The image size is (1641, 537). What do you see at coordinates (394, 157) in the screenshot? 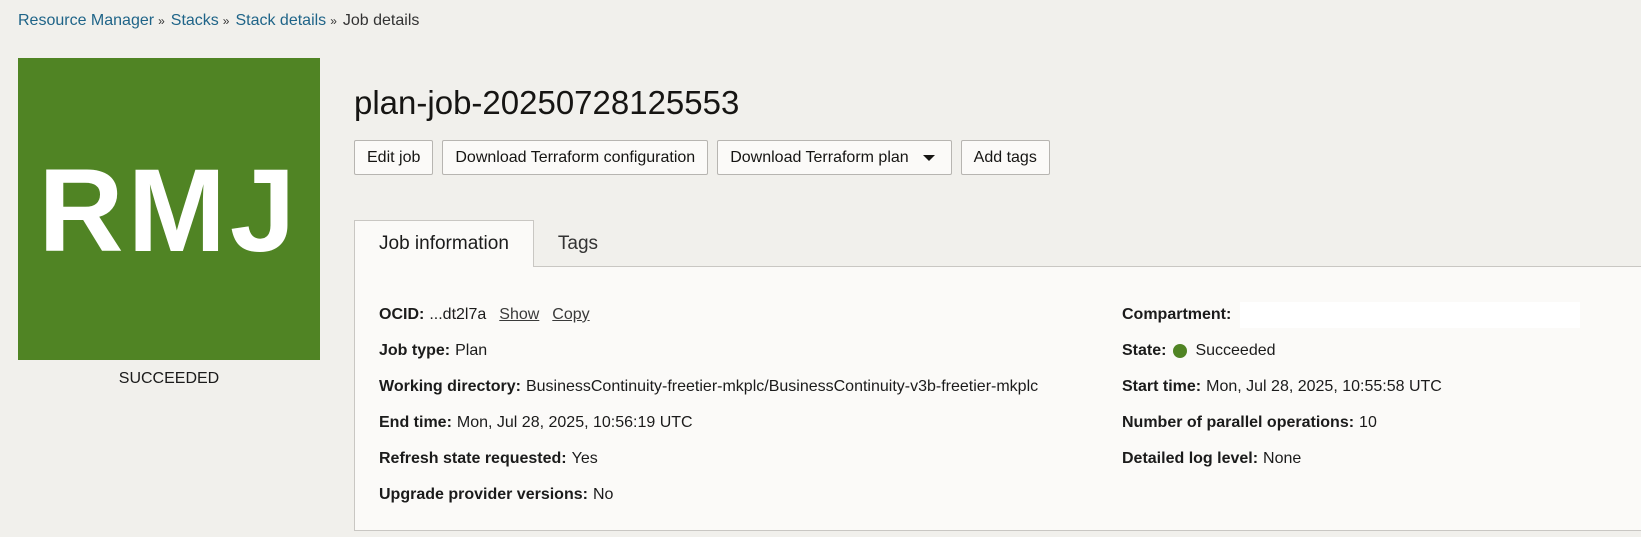
I see `edit-job-button: Edit job` at bounding box center [394, 157].